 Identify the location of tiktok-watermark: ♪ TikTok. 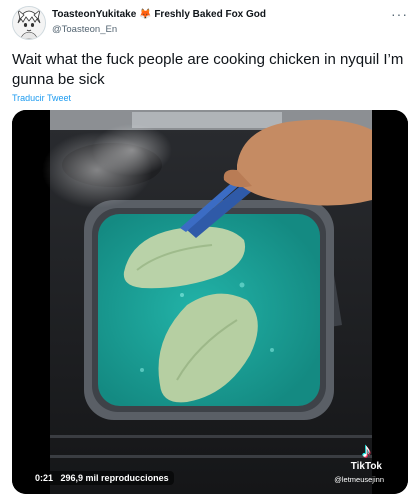
(366, 456).